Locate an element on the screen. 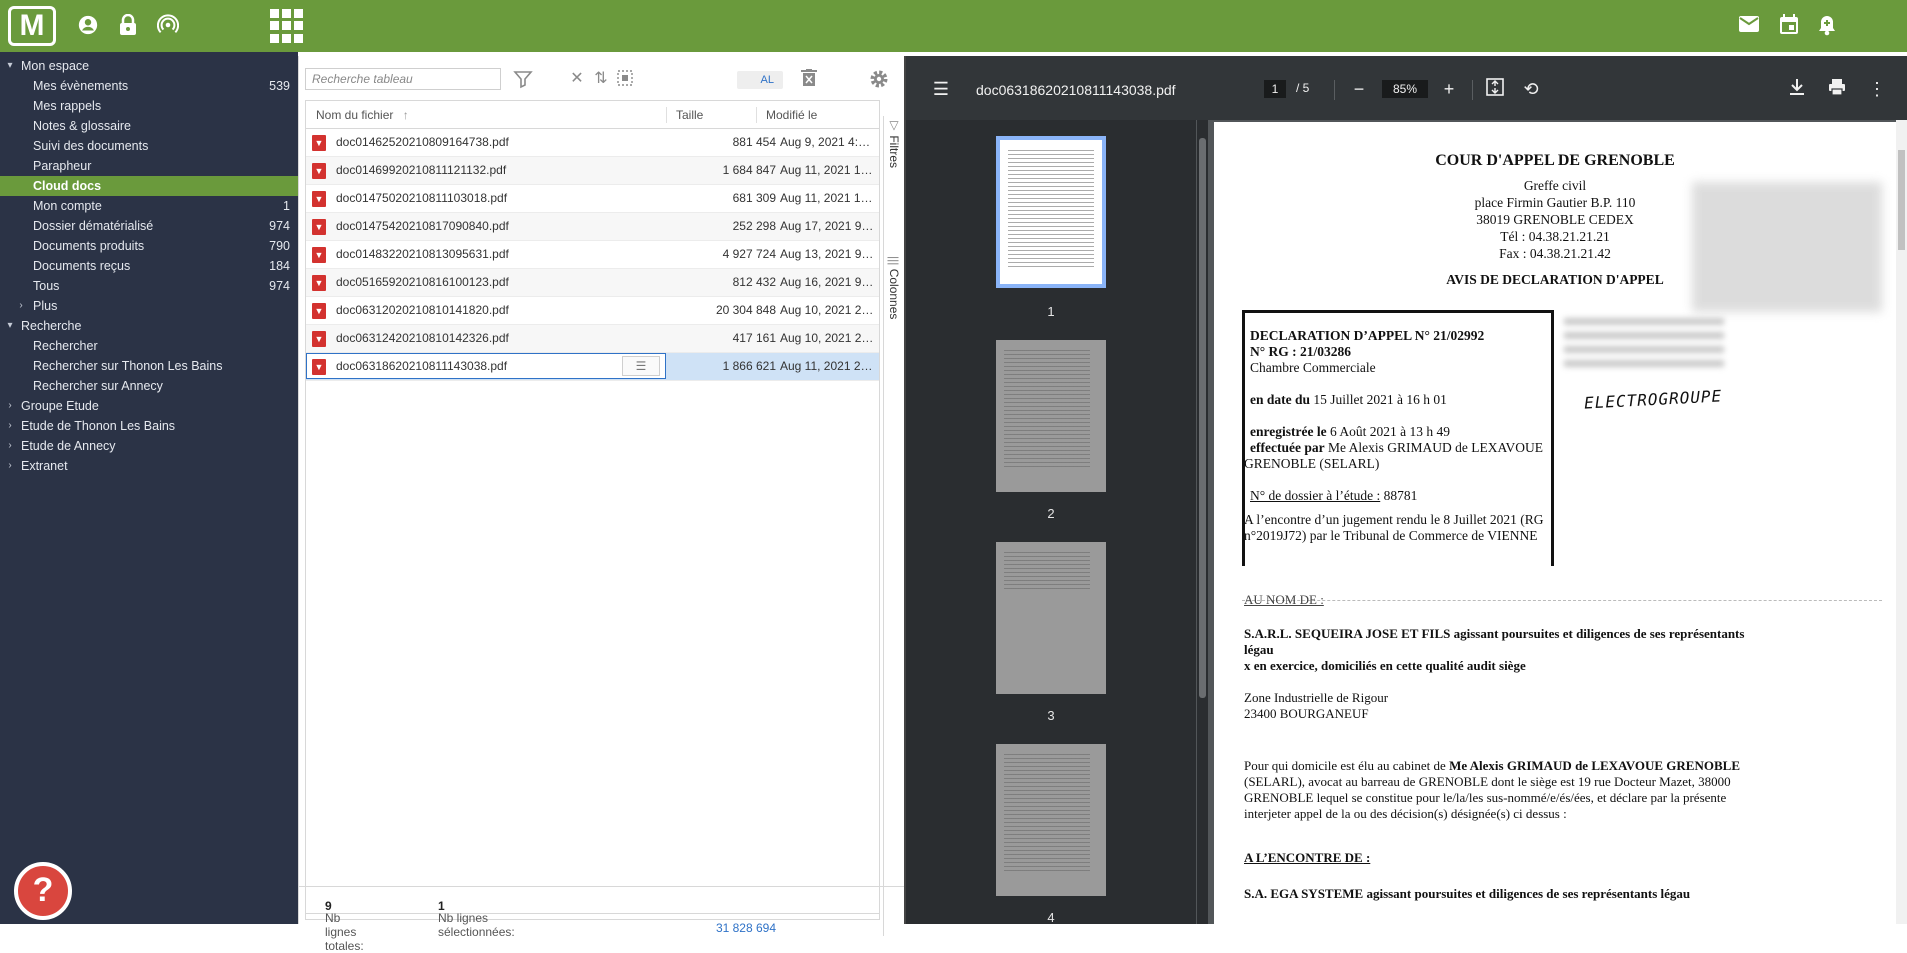 This screenshot has width=1907, height=953. file-name: doc01483220210813095631.pdf is located at coordinates (422, 254).